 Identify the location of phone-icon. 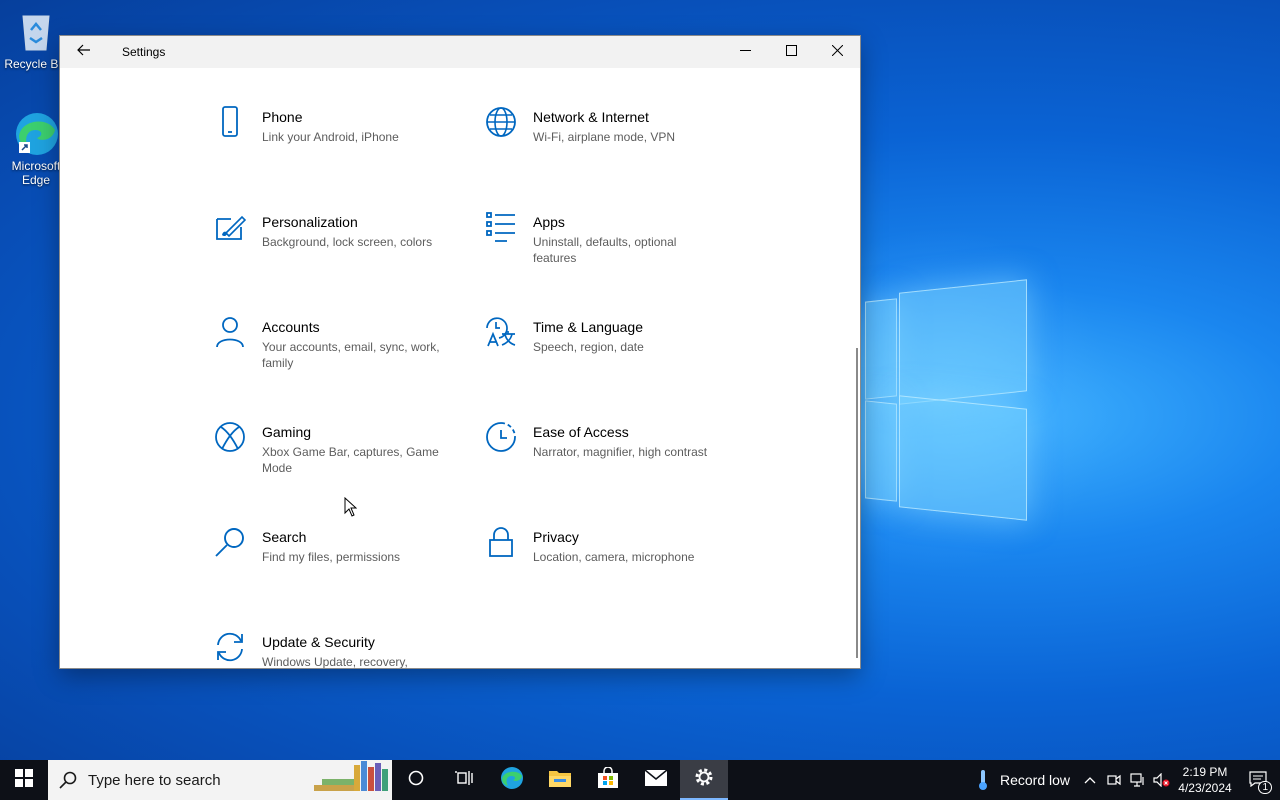
(230, 124).